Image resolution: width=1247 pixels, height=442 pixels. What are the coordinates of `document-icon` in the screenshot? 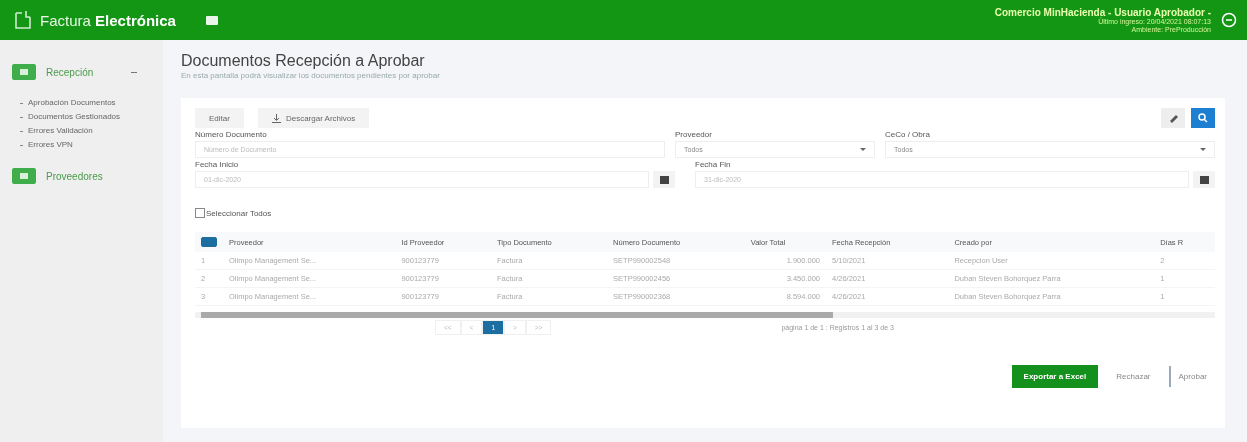 It's located at (23, 20).